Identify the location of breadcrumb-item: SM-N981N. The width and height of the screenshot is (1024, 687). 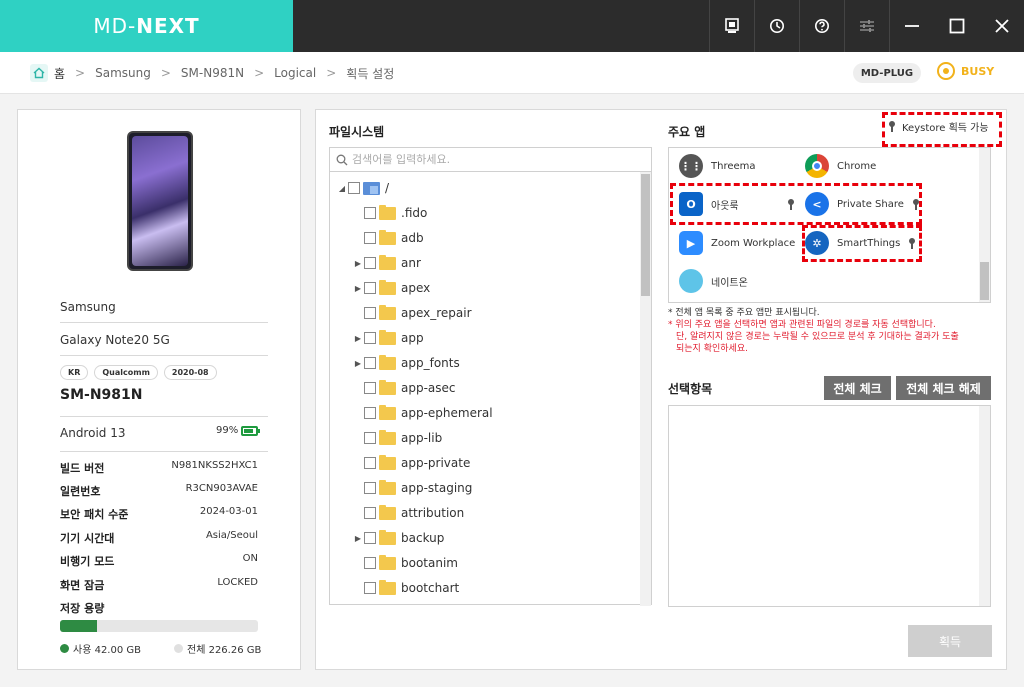
(212, 73).